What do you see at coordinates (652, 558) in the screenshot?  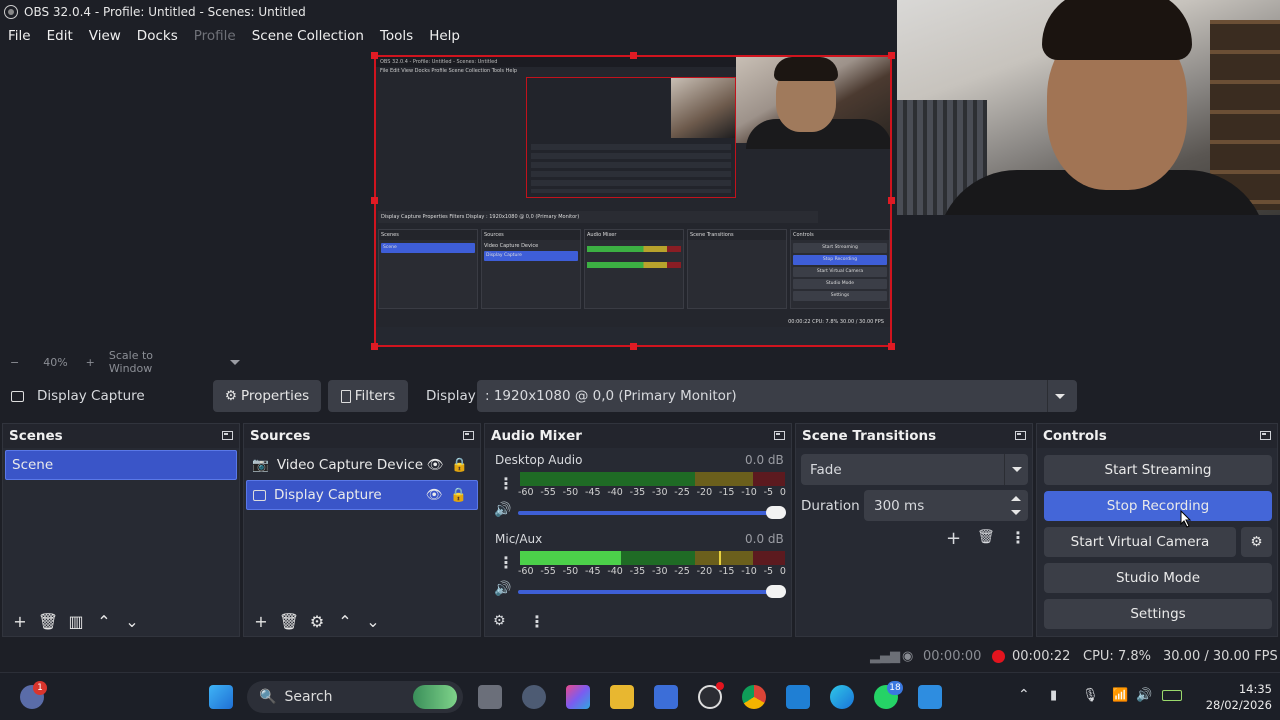 I see `level-meter-mic` at bounding box center [652, 558].